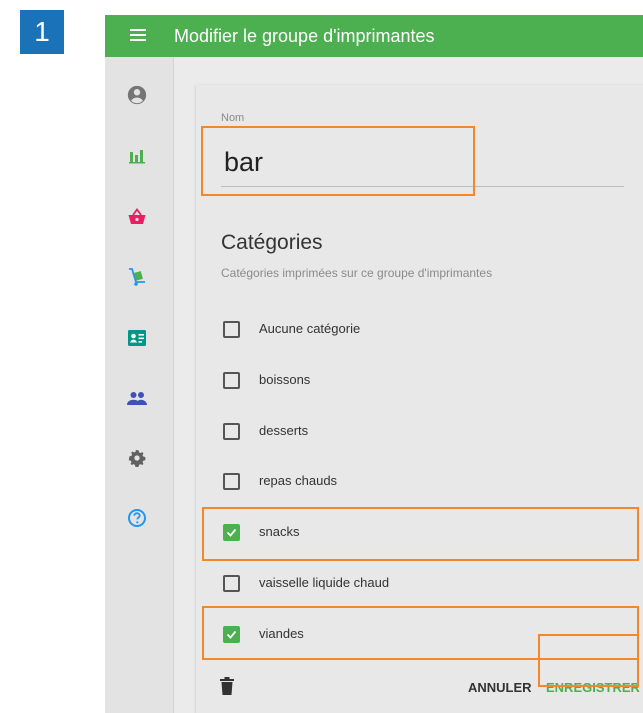 This screenshot has width=643, height=713. I want to click on category-label: snacks, so click(279, 531).